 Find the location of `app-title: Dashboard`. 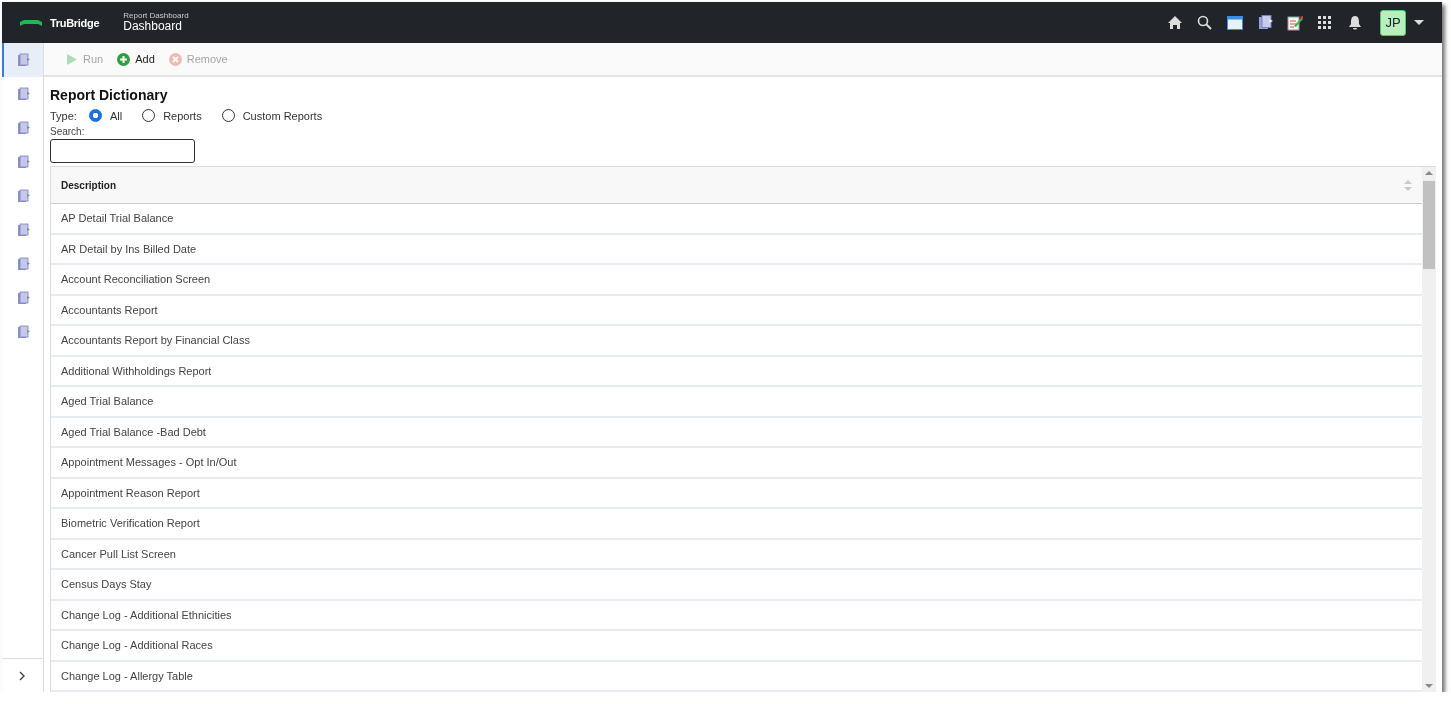

app-title: Dashboard is located at coordinates (153, 26).